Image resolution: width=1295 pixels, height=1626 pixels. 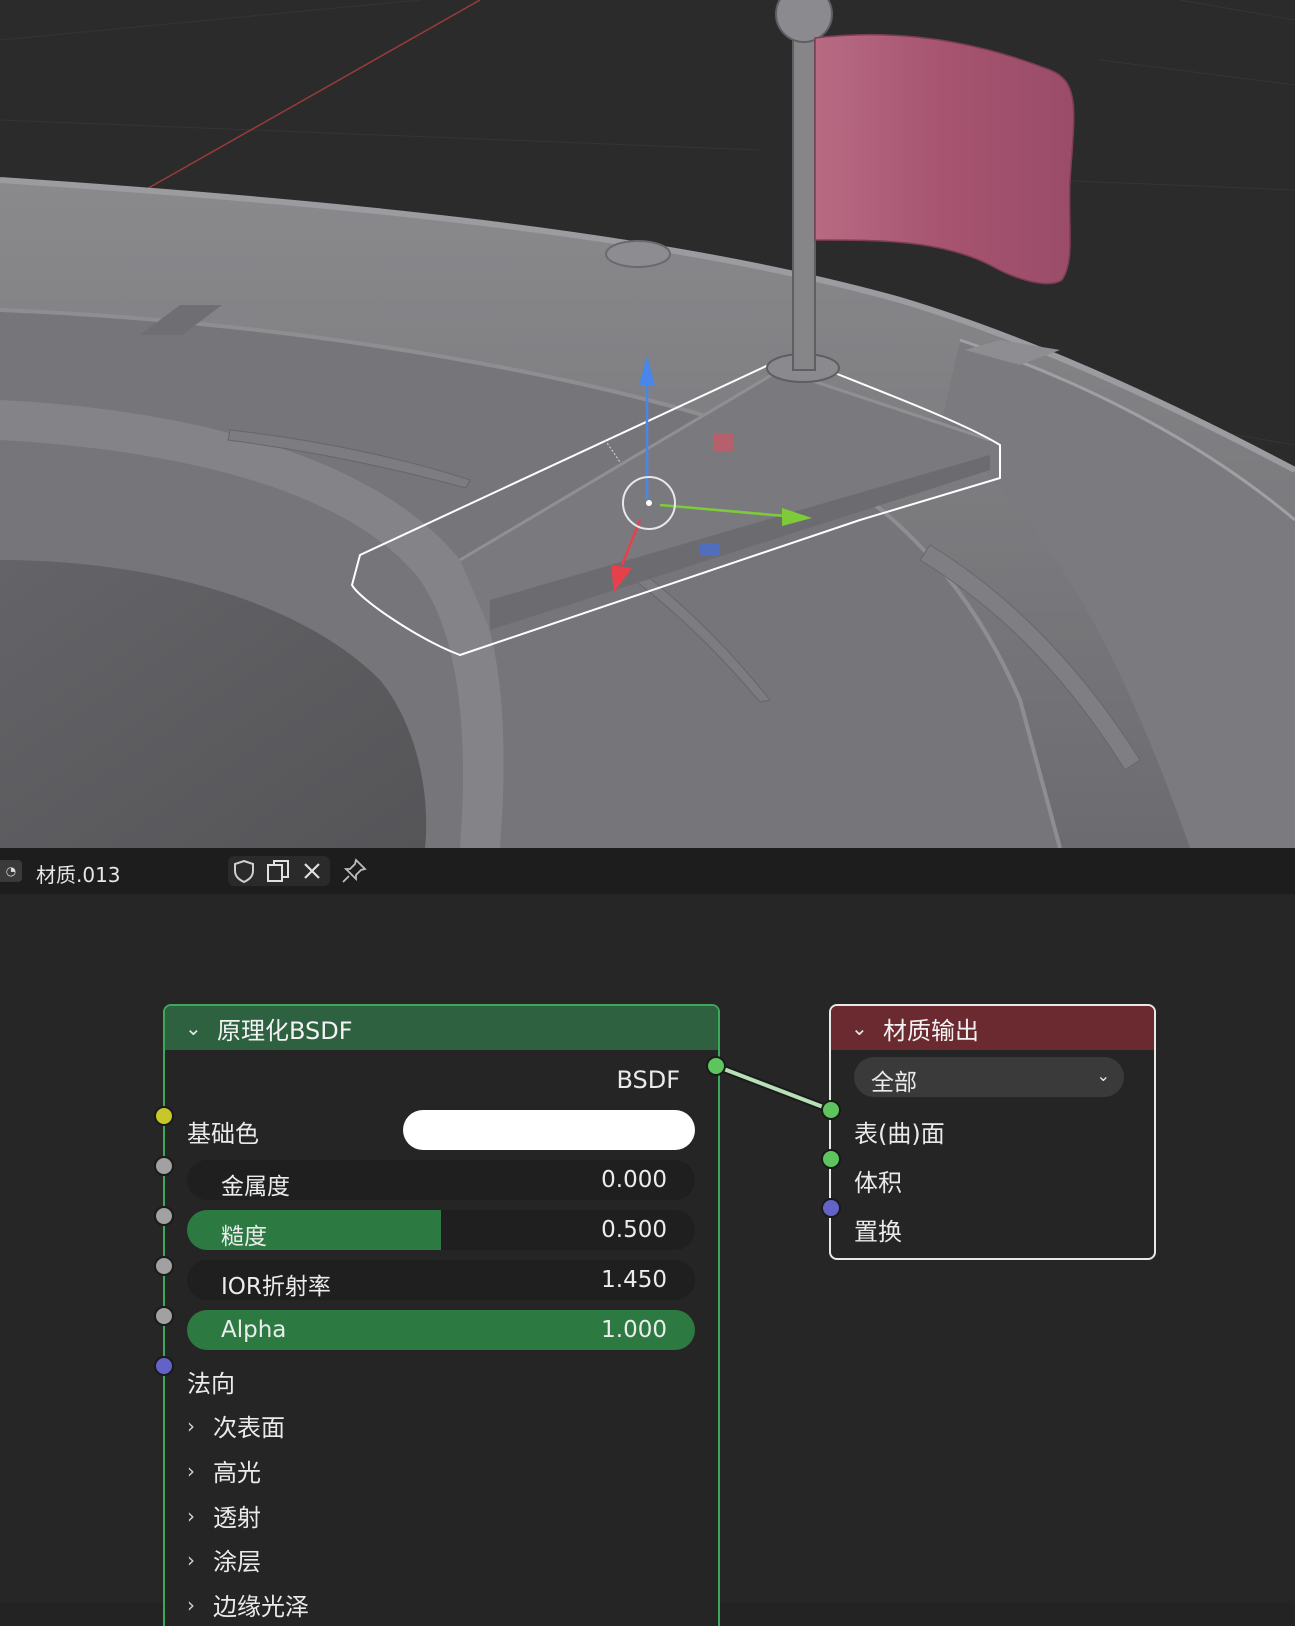 What do you see at coordinates (244, 1237) in the screenshot?
I see `field-label: 糙度` at bounding box center [244, 1237].